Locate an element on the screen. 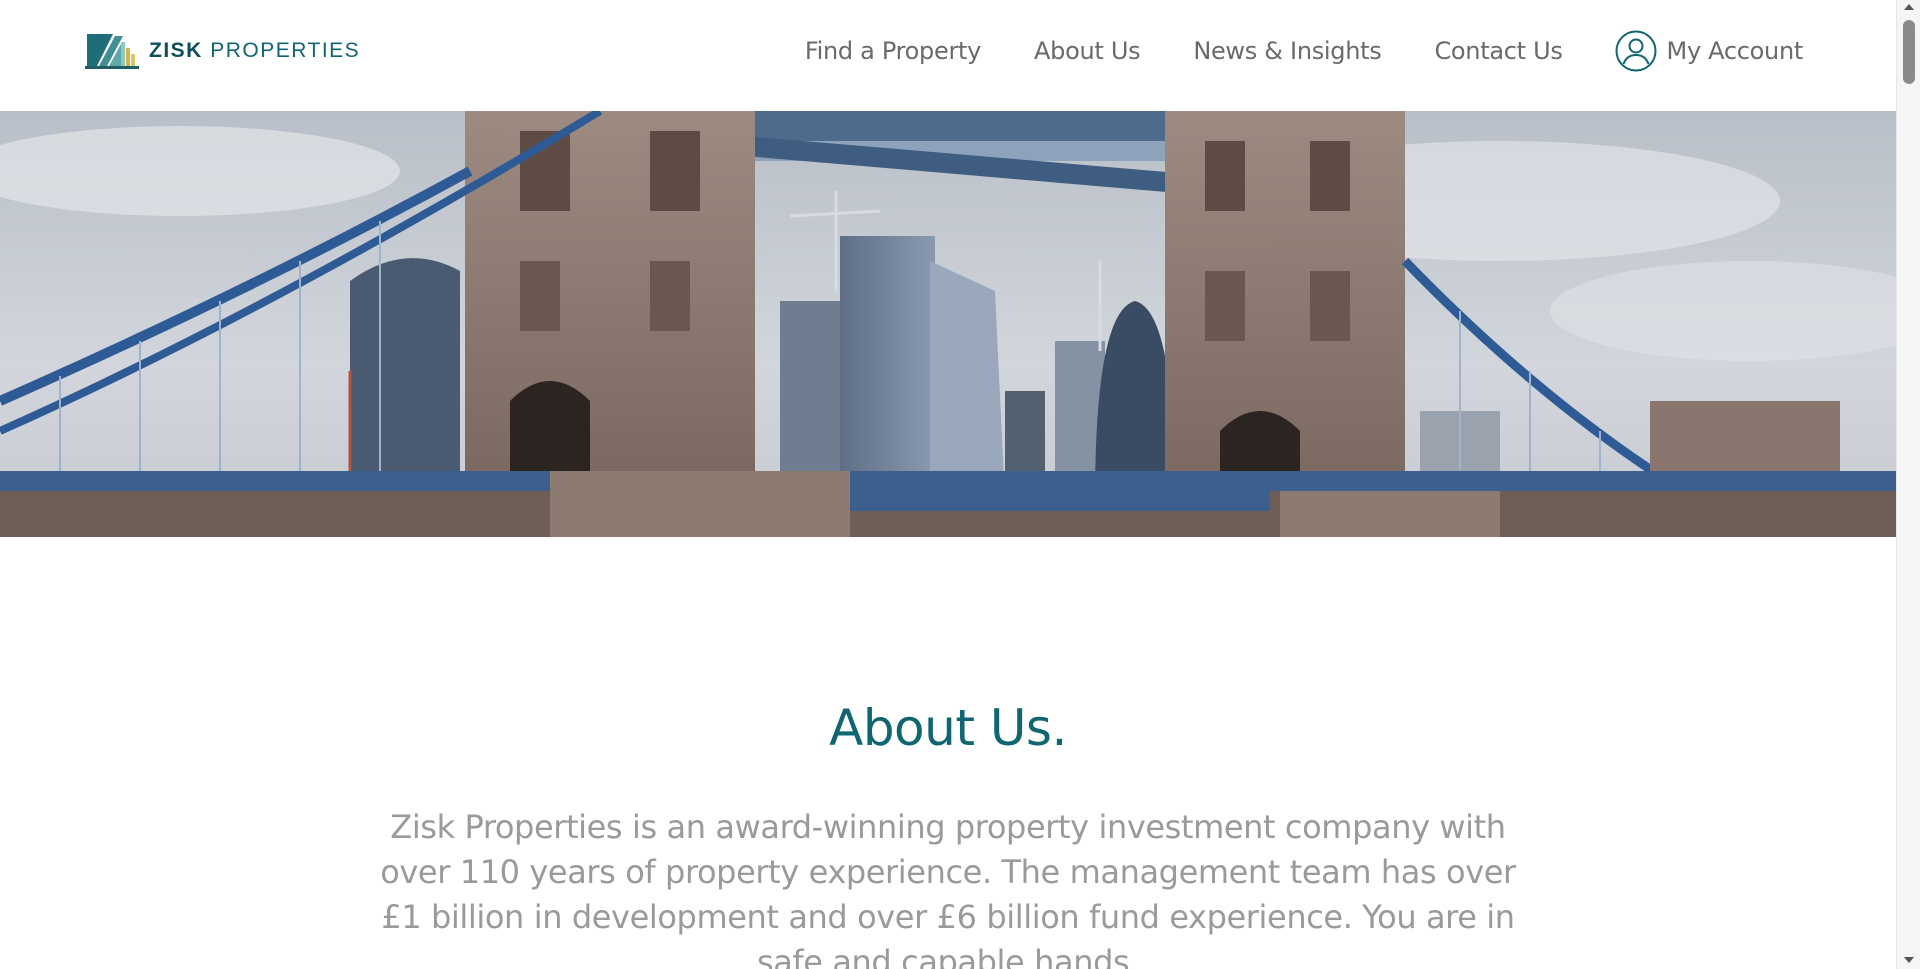 This screenshot has height=969, width=1920. scrollbar-thumb is located at coordinates (1909, 52).